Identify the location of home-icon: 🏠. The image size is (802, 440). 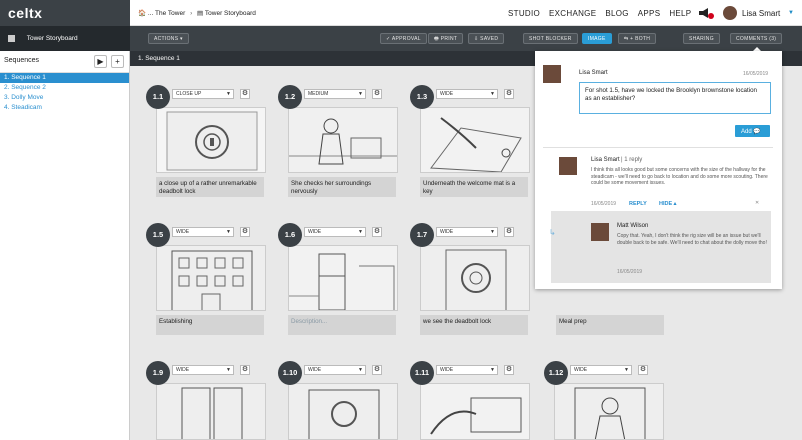
(142, 13).